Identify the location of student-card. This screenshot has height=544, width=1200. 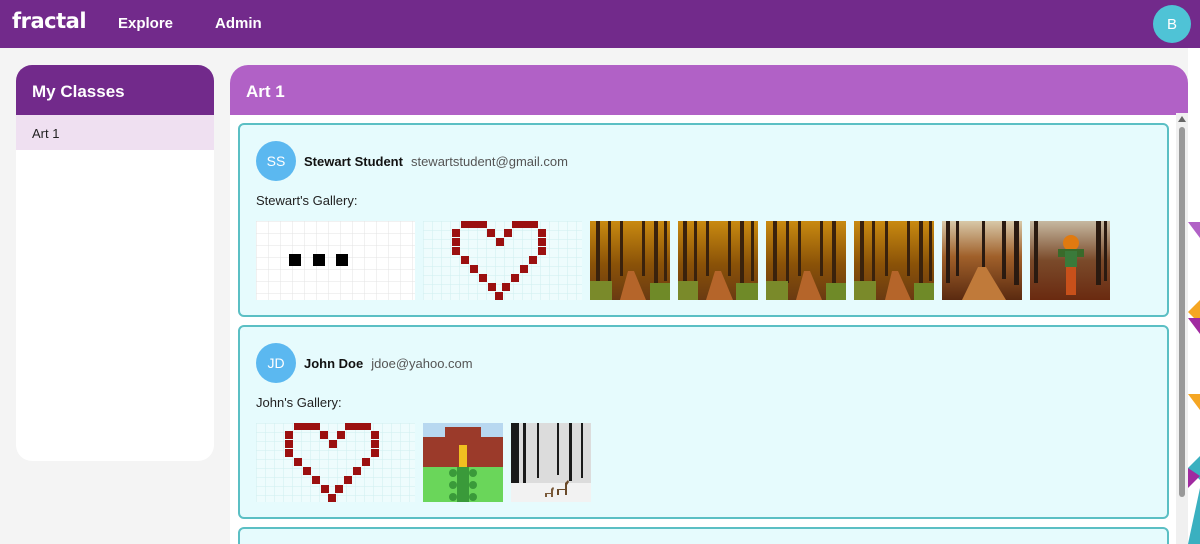
(703, 535).